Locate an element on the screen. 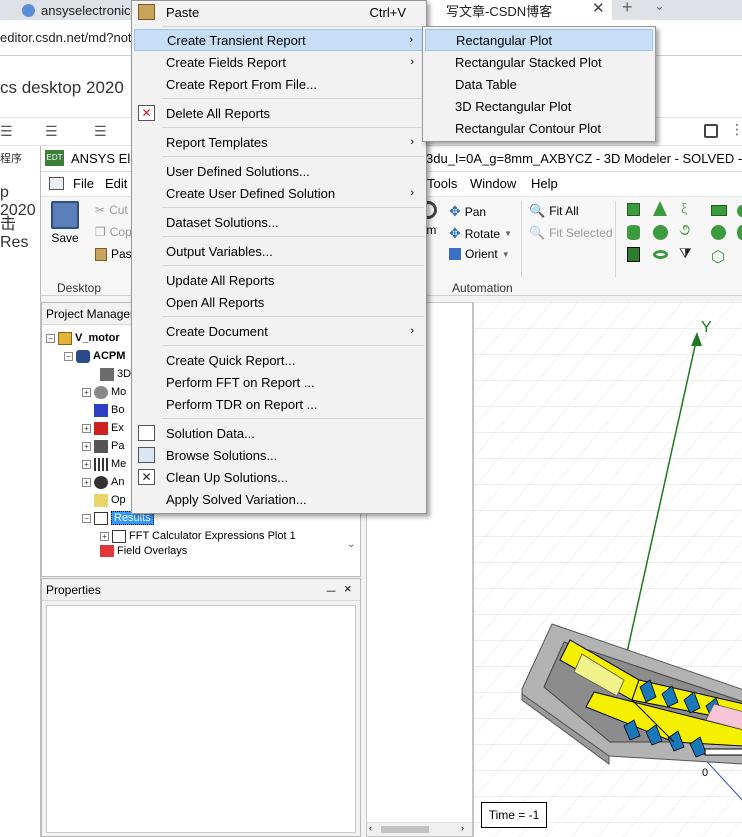 The height and width of the screenshot is (837, 742). menu-tools: Tools is located at coordinates (442, 183).